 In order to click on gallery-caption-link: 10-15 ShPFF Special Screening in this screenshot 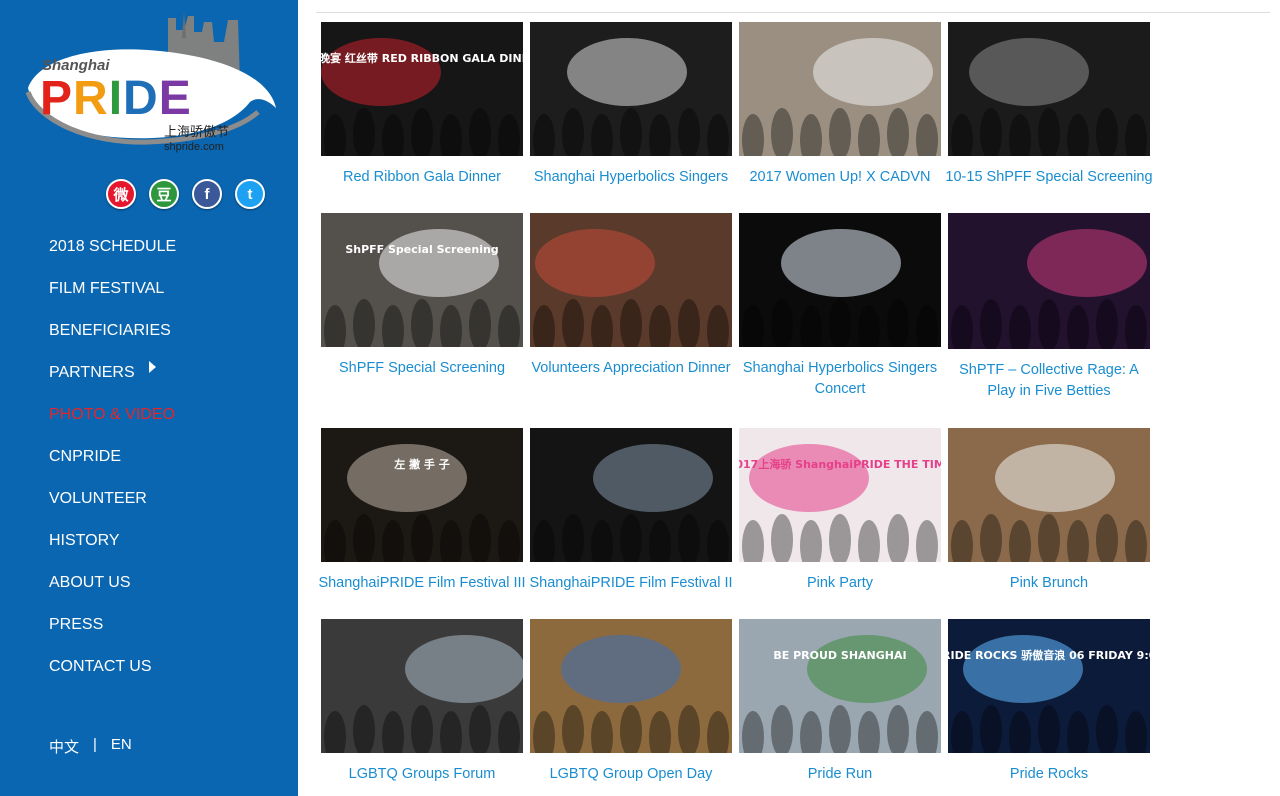, I will do `click(1049, 177)`.